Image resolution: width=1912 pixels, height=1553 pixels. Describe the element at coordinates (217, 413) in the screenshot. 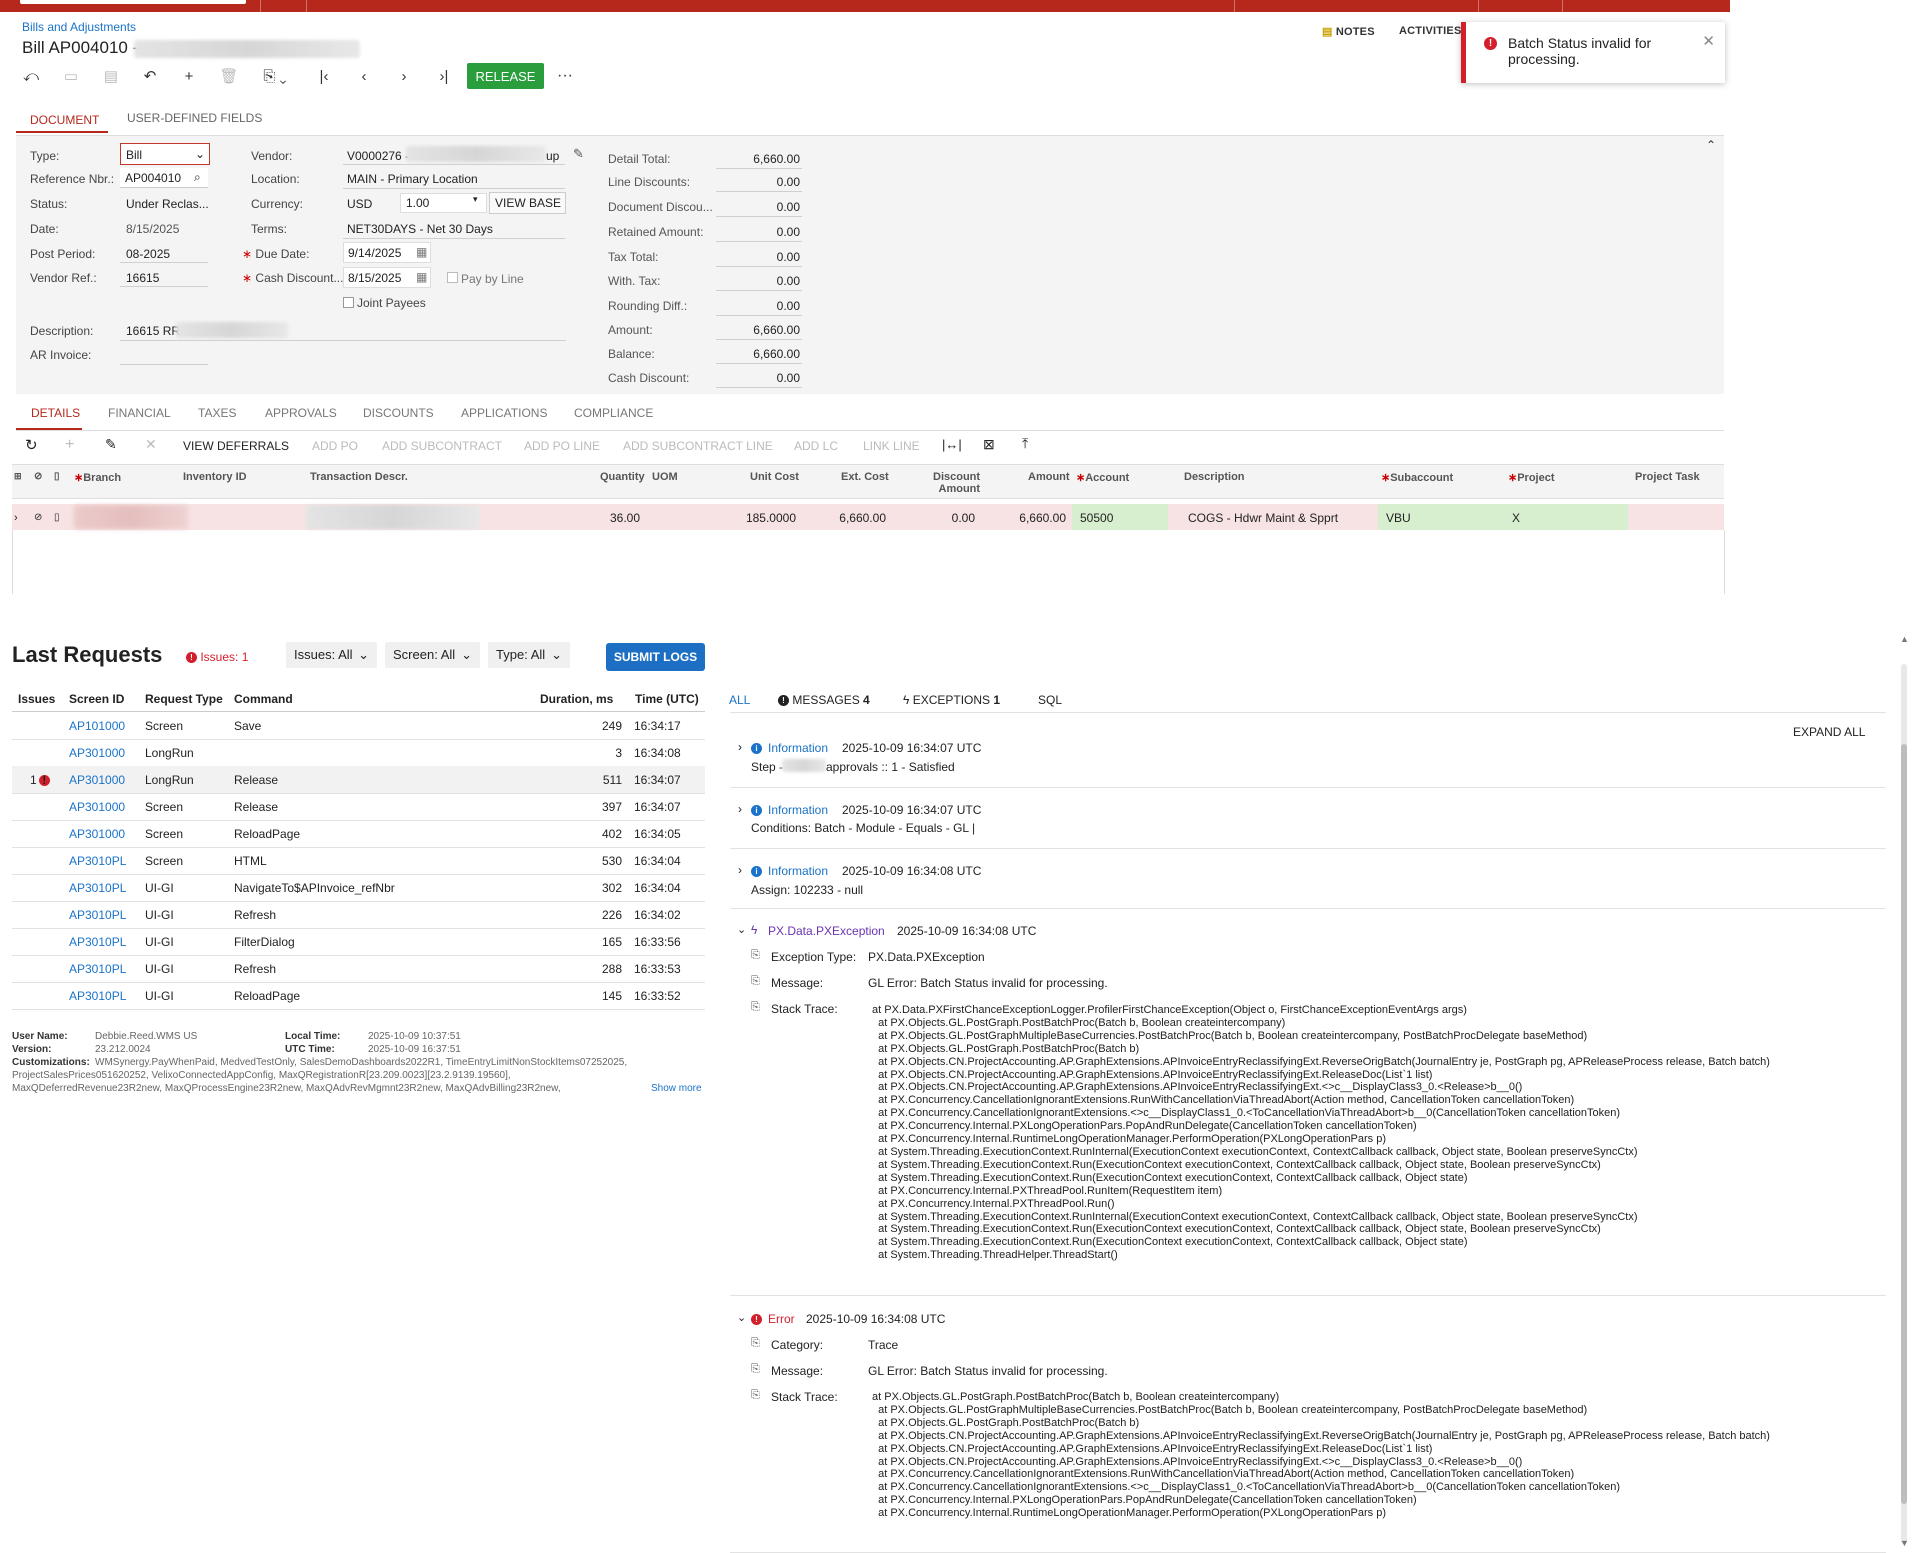

I see `tab-taxes: TAXES` at that location.